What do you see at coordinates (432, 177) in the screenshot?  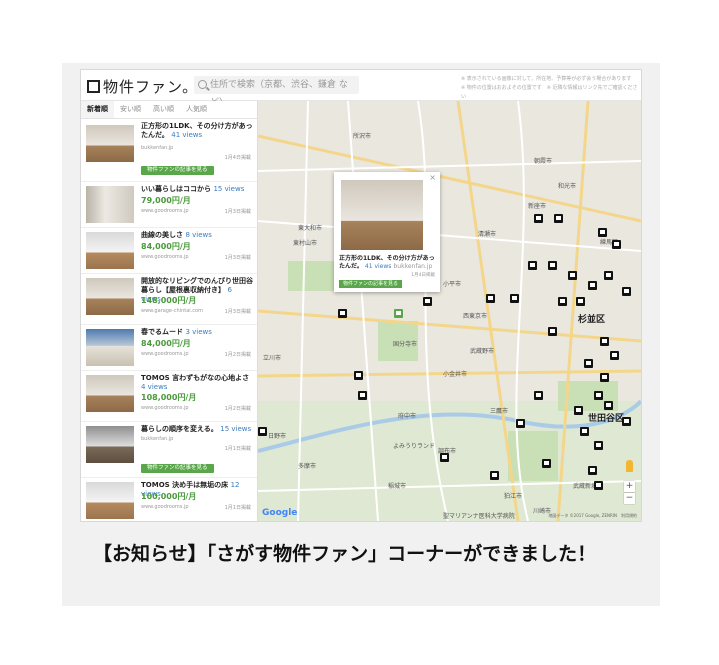 I see `close-icon: ×` at bounding box center [432, 177].